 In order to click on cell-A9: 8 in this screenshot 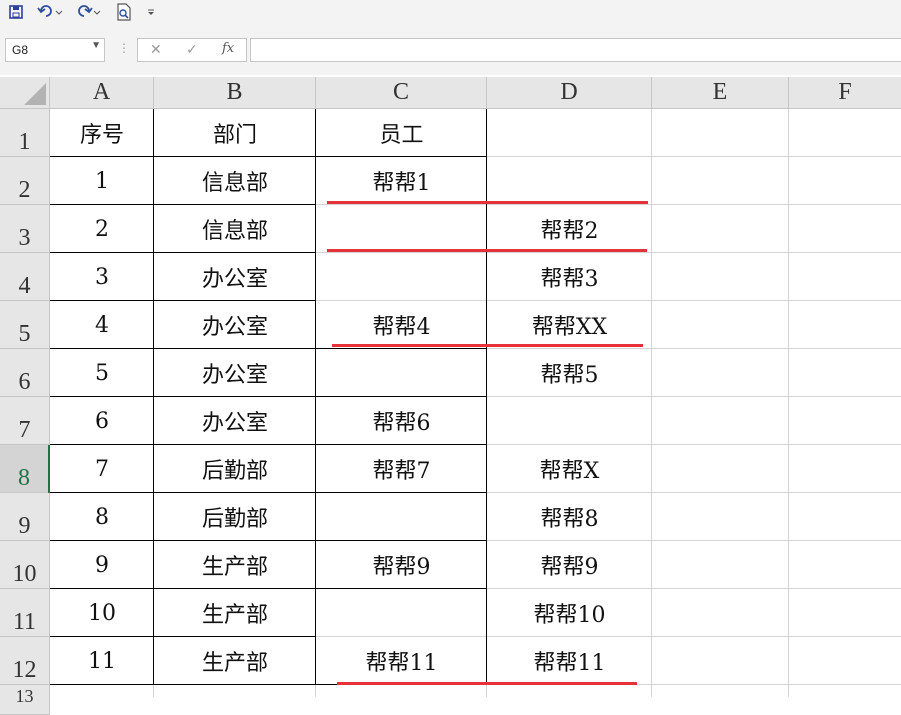, I will do `click(102, 517)`.